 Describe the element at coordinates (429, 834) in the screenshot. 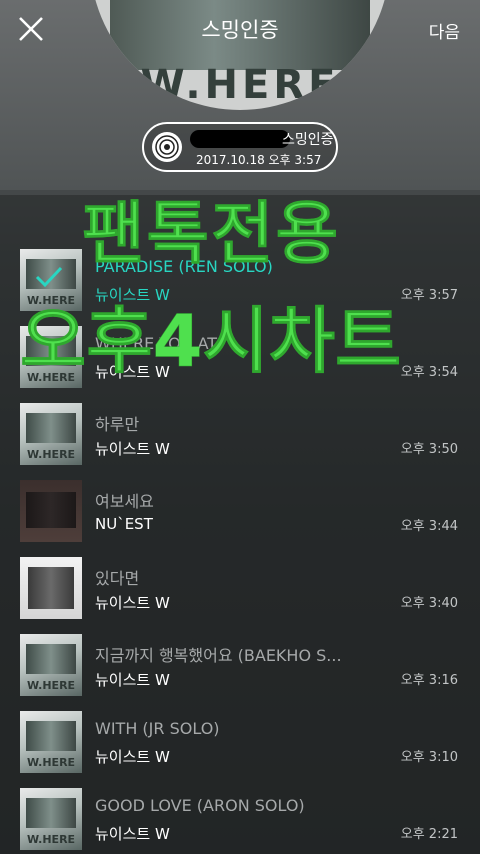

I see `song-time: 오후 2:21` at that location.